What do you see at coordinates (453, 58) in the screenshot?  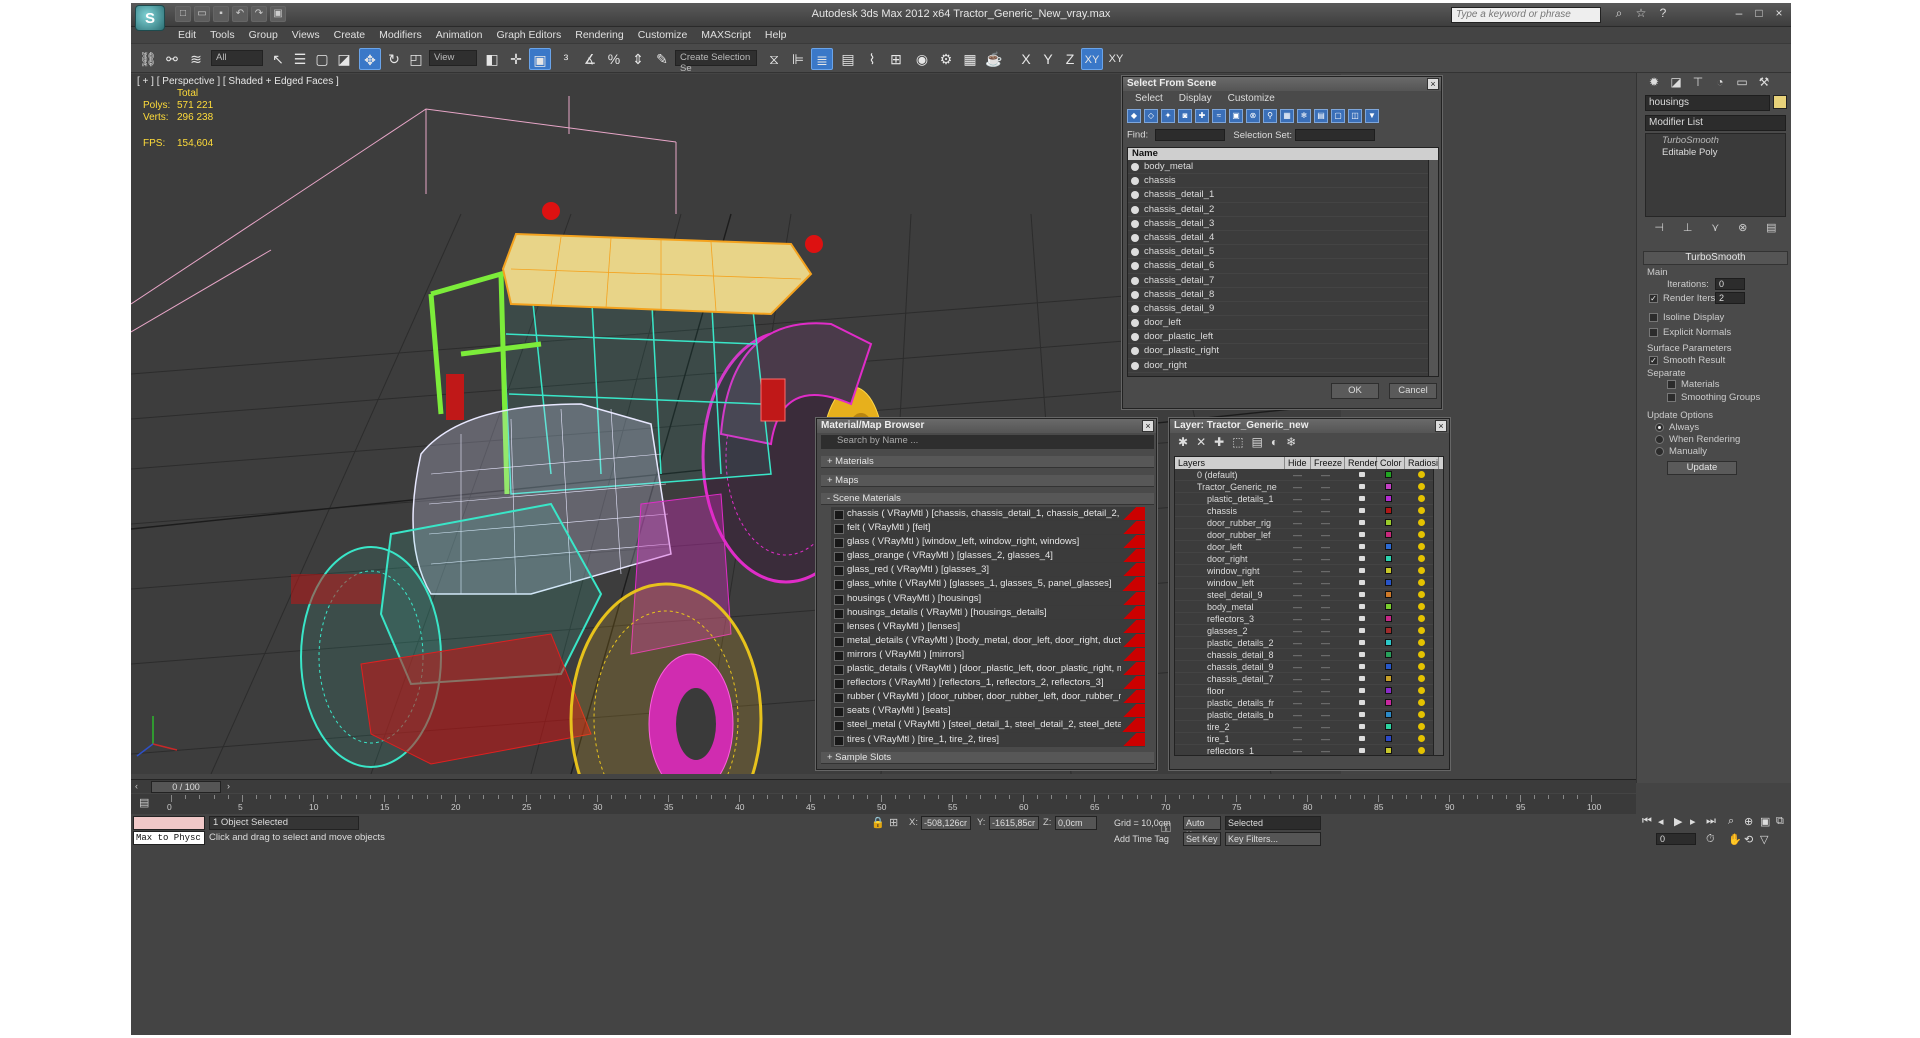 I see `ref-coord-dropdown: View` at bounding box center [453, 58].